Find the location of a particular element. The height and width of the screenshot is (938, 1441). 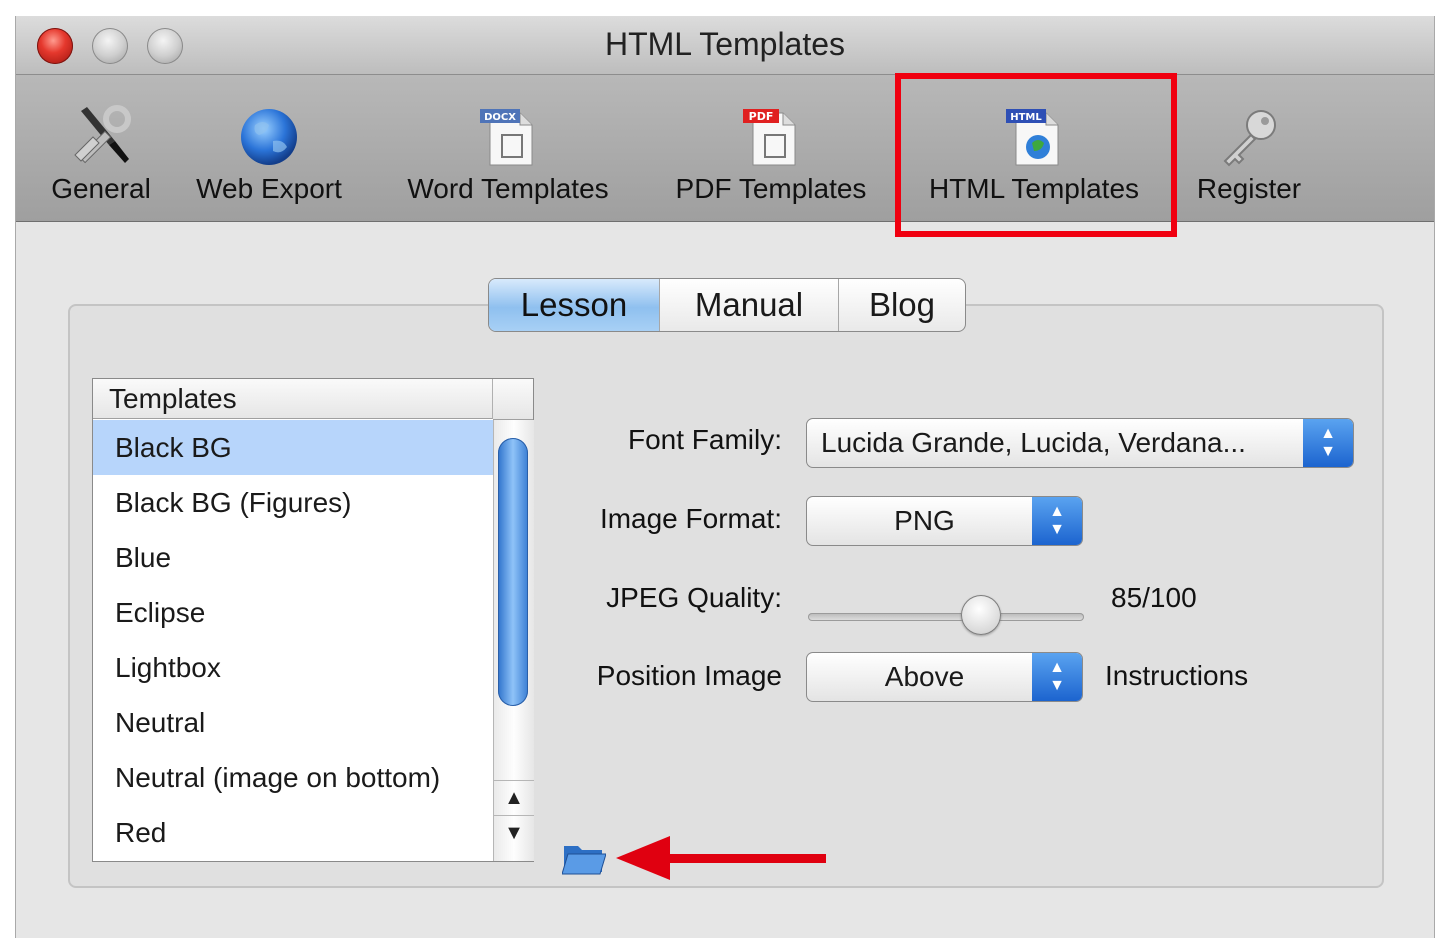

toolbar-item-register: Register is located at coordinates (1249, 148).